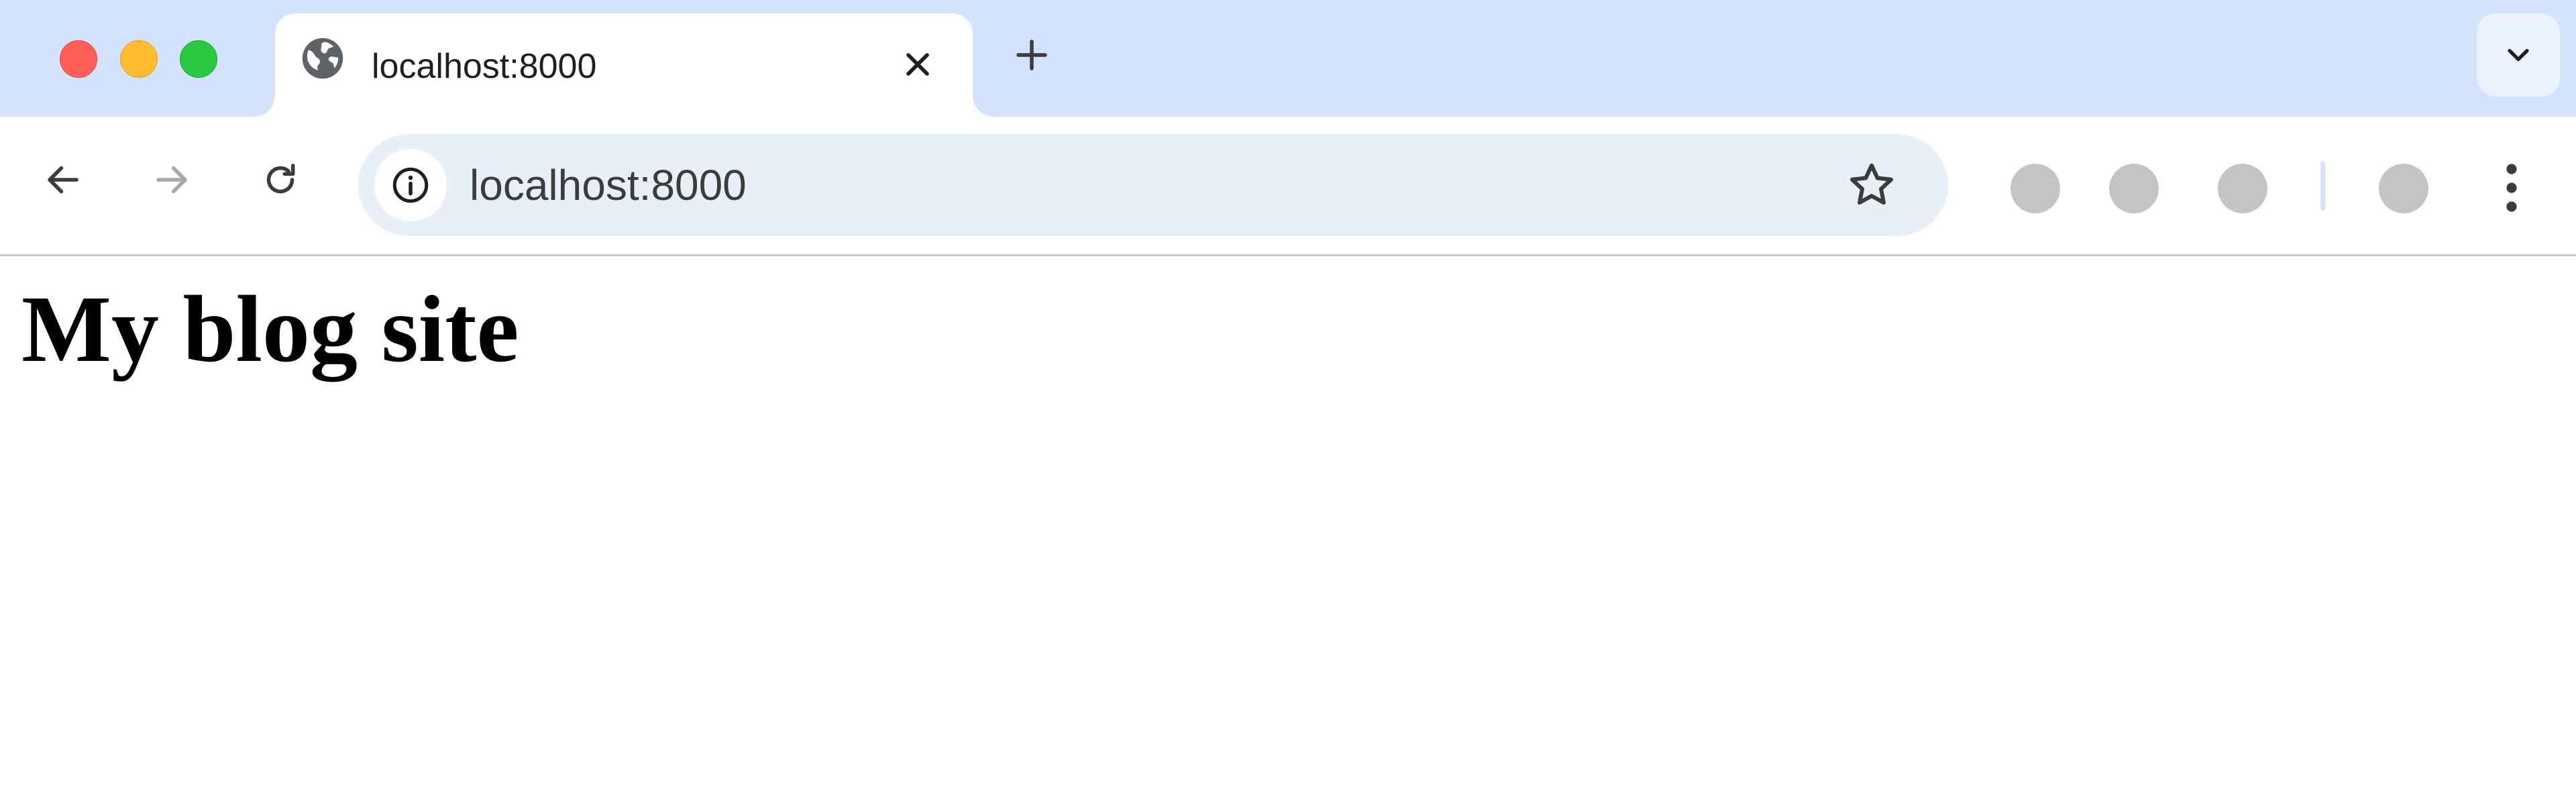  Describe the element at coordinates (2403, 188) in the screenshot. I see `profile-avatar` at that location.